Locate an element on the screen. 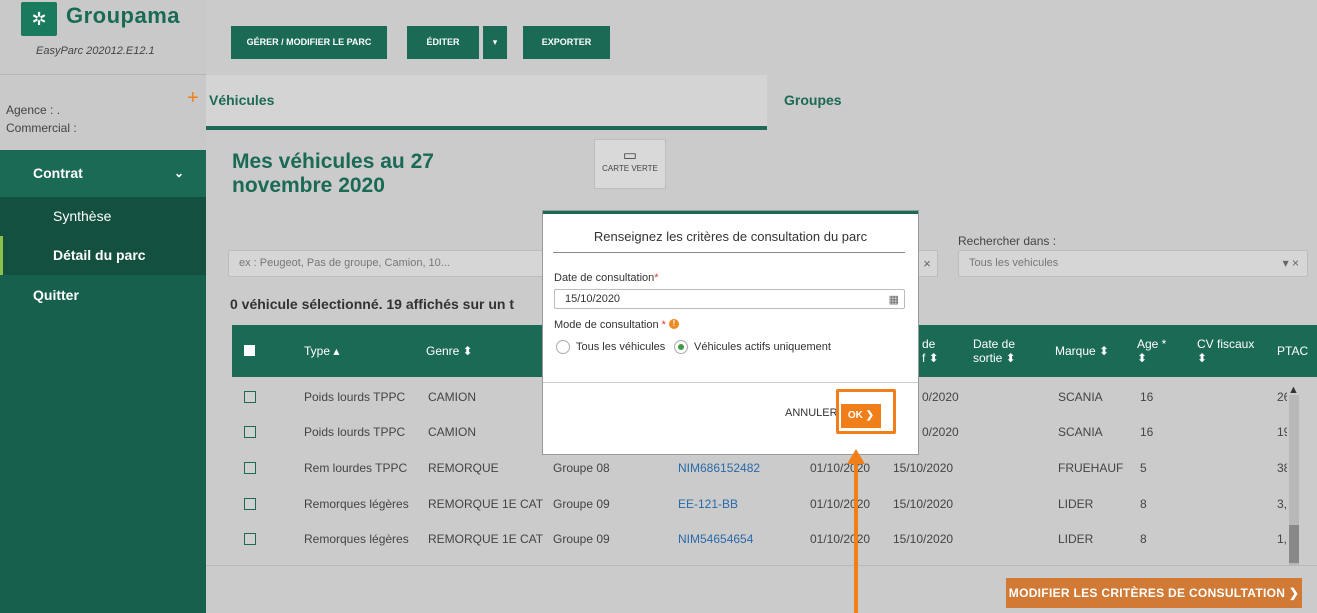 The width and height of the screenshot is (1317, 613). column-header-genre: Genre ⬍ is located at coordinates (449, 351).